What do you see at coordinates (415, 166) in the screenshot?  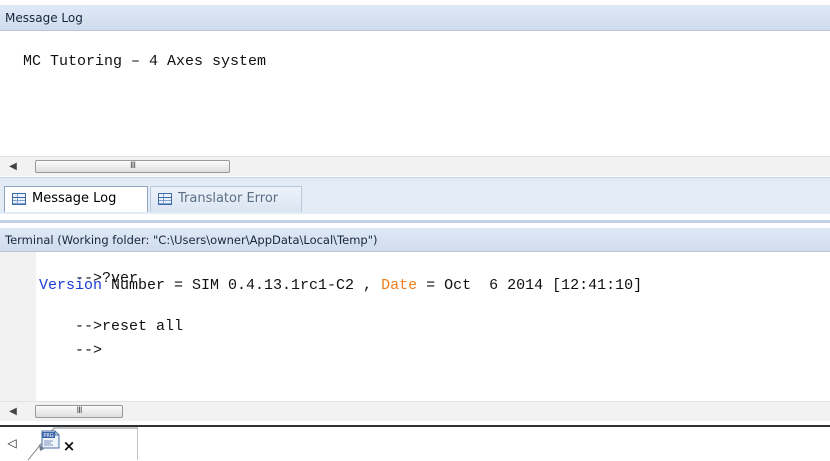 I see `message-log-horizontal-scrollbar: ◀ III` at bounding box center [415, 166].